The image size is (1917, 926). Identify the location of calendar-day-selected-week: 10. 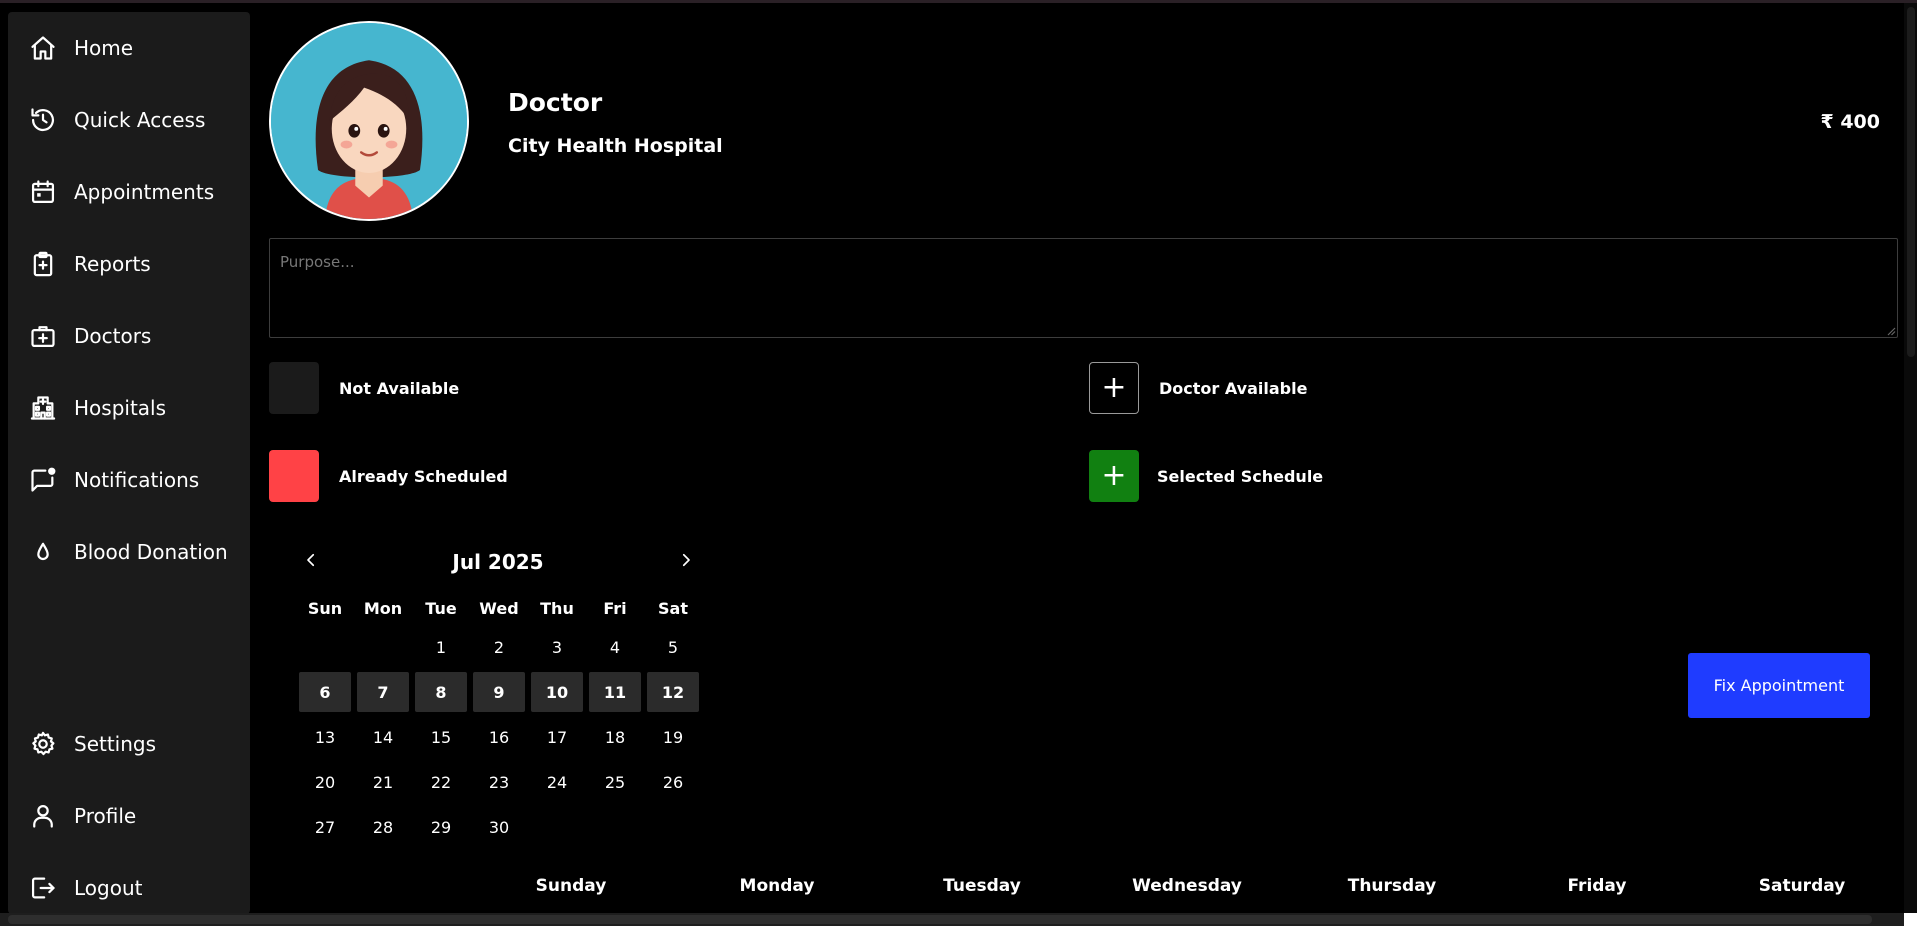
(557, 692).